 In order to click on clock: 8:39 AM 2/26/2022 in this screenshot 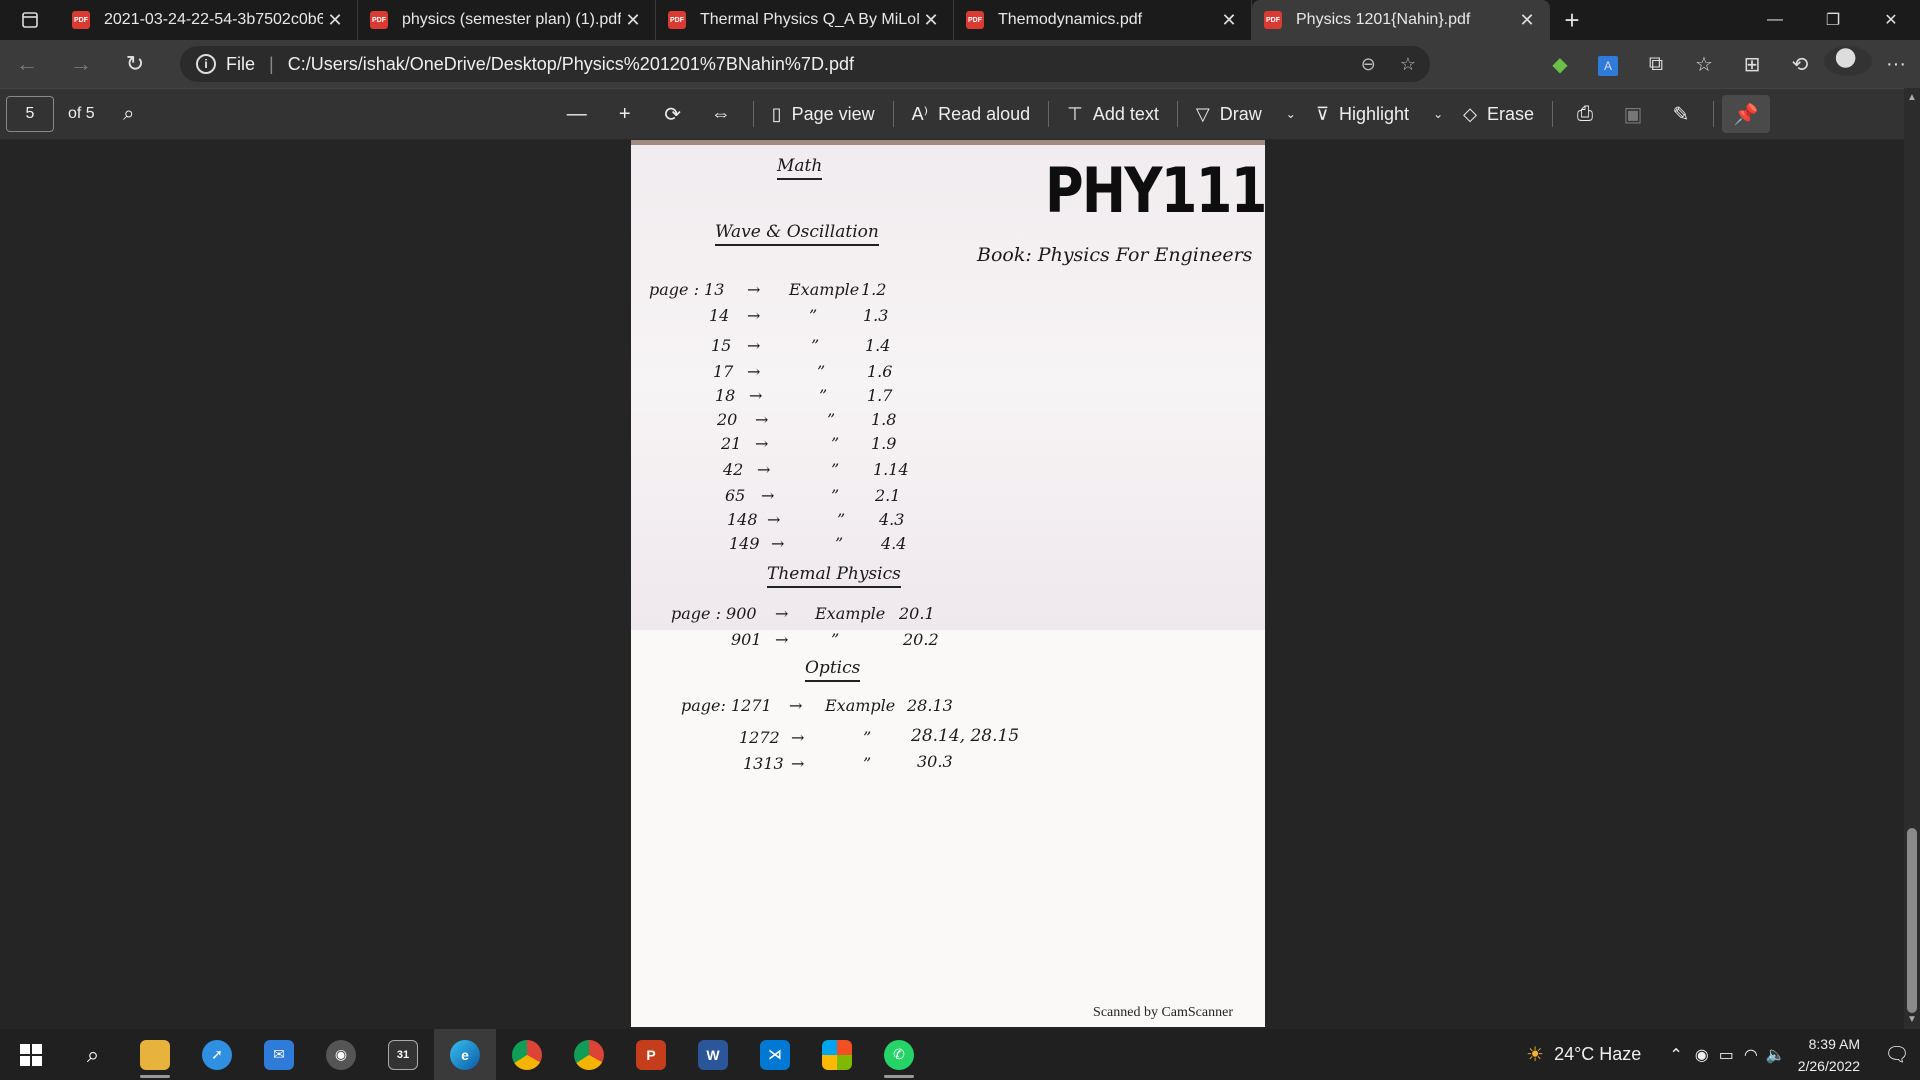, I will do `click(1829, 1055)`.